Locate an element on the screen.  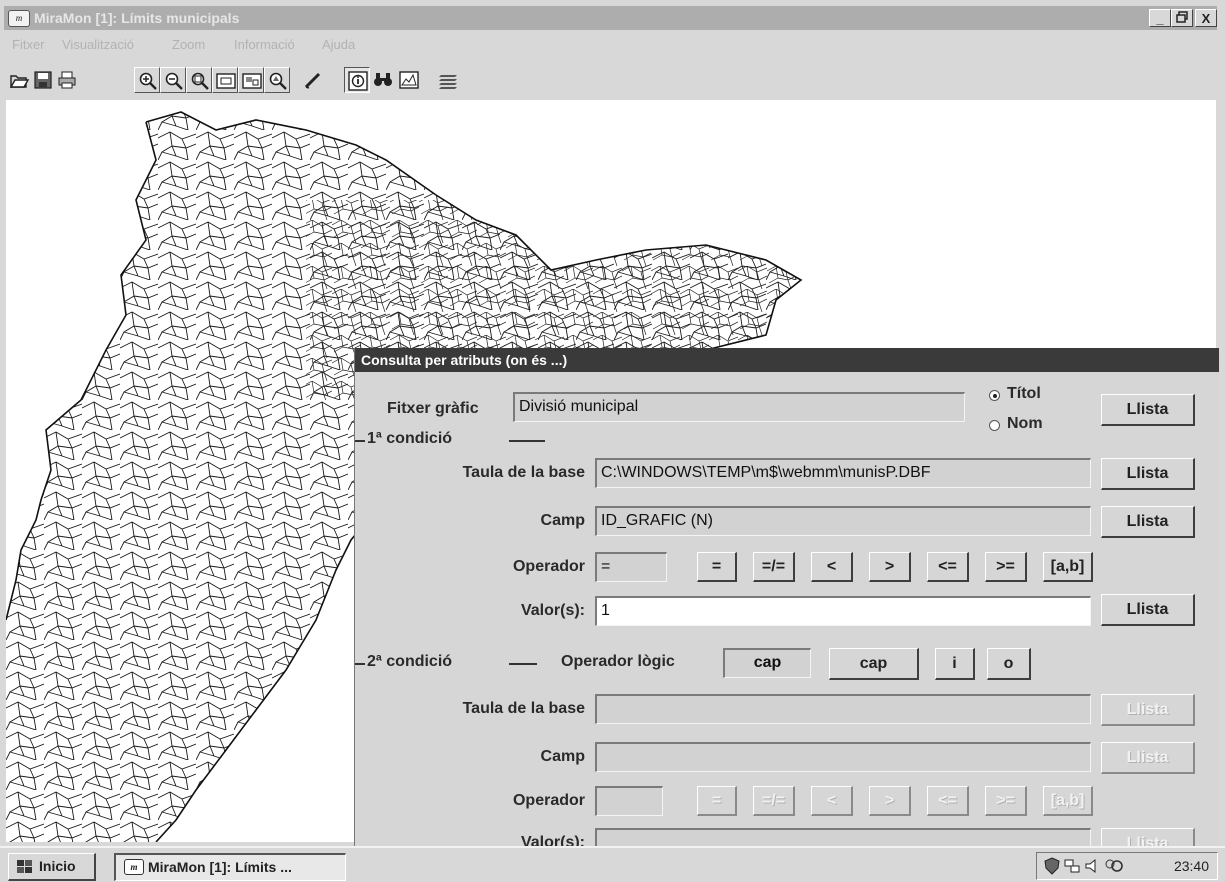
users-icon is located at coordinates (1114, 866).